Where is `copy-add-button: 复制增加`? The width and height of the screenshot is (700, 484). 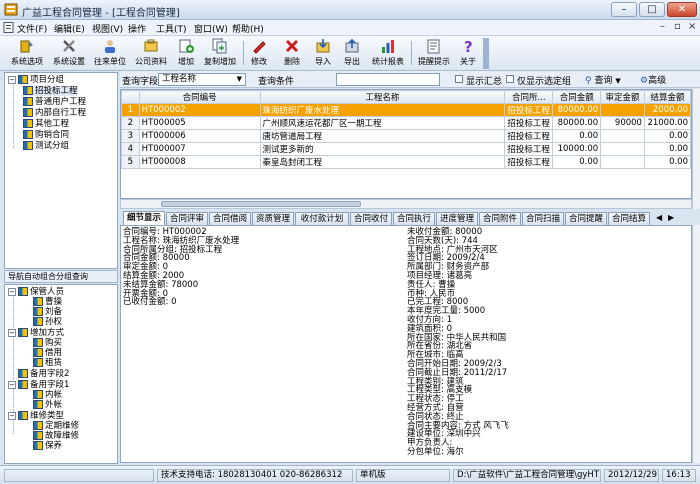
copy-add-button: 复制增加 is located at coordinates (220, 53).